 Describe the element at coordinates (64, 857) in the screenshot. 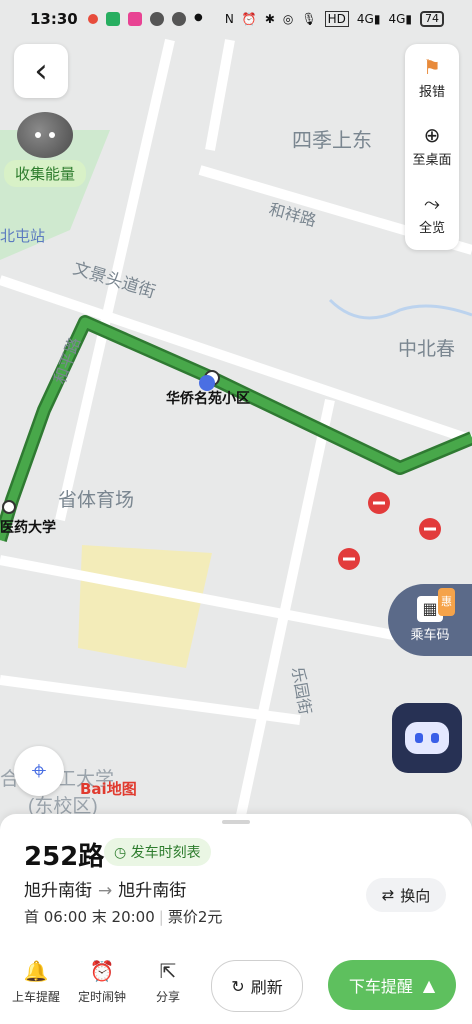

I see `route-number: 252路` at that location.